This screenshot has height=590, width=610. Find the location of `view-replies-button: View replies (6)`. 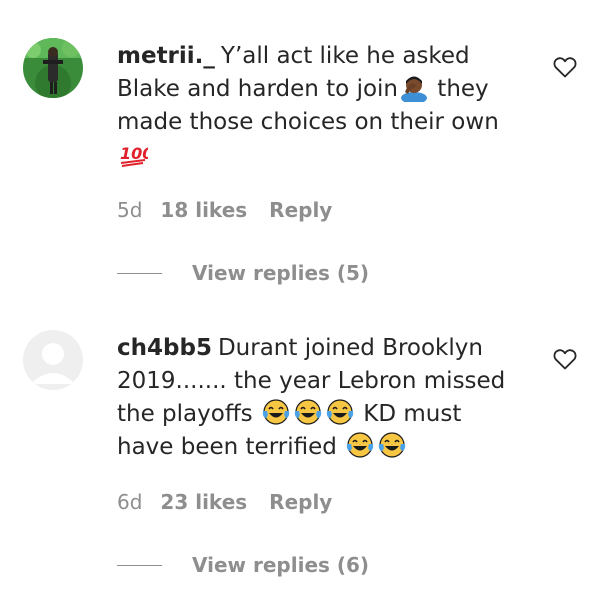

view-replies-button: View replies (6) is located at coordinates (243, 565).